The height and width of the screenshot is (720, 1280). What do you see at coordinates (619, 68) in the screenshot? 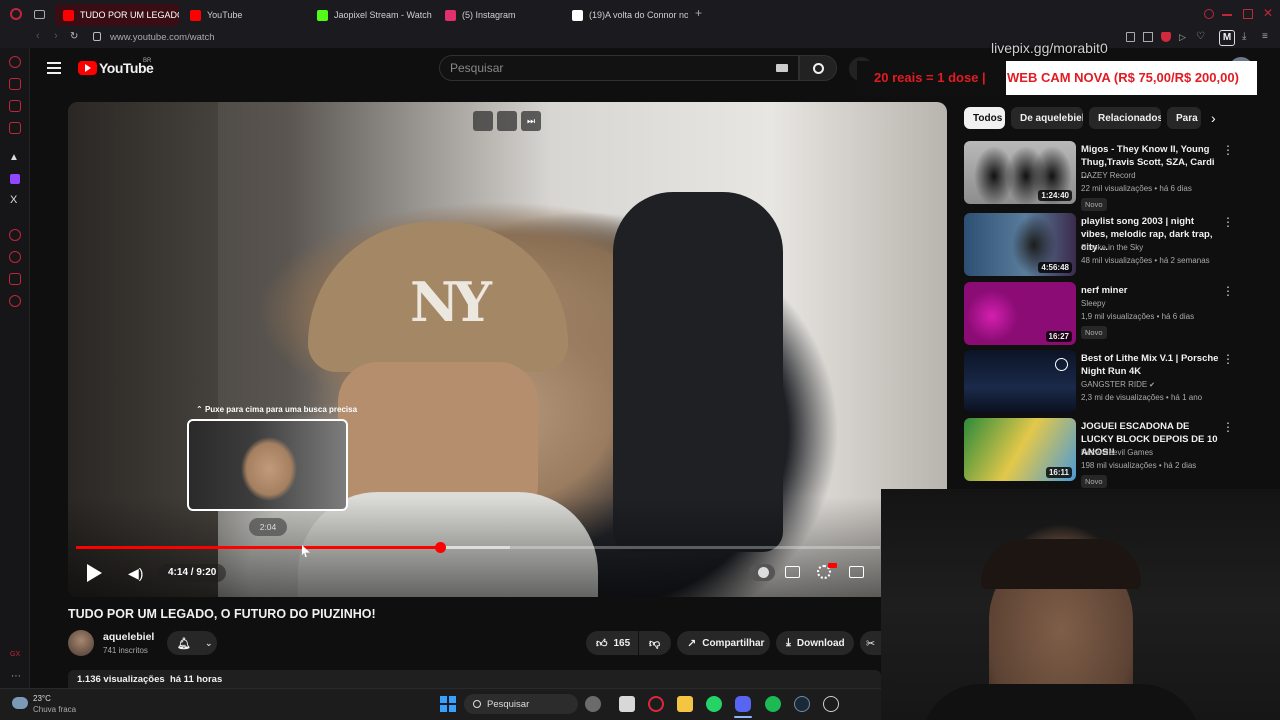
I see `search-input: Pesquisar` at bounding box center [619, 68].